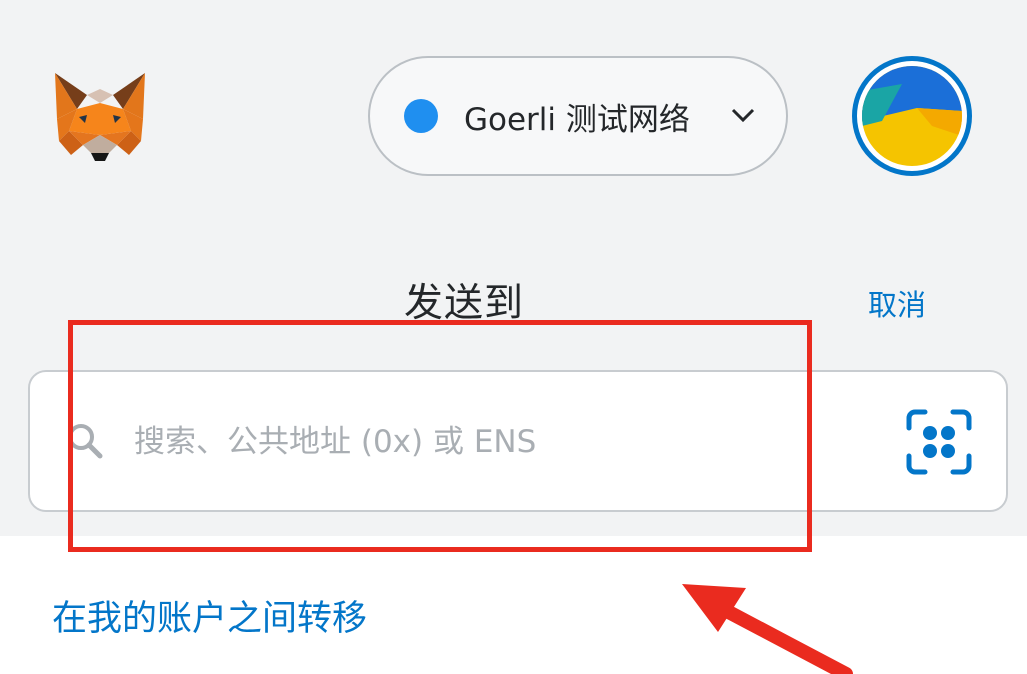 The width and height of the screenshot is (1027, 674). What do you see at coordinates (464, 303) in the screenshot?
I see `page-title: 发送到` at bounding box center [464, 303].